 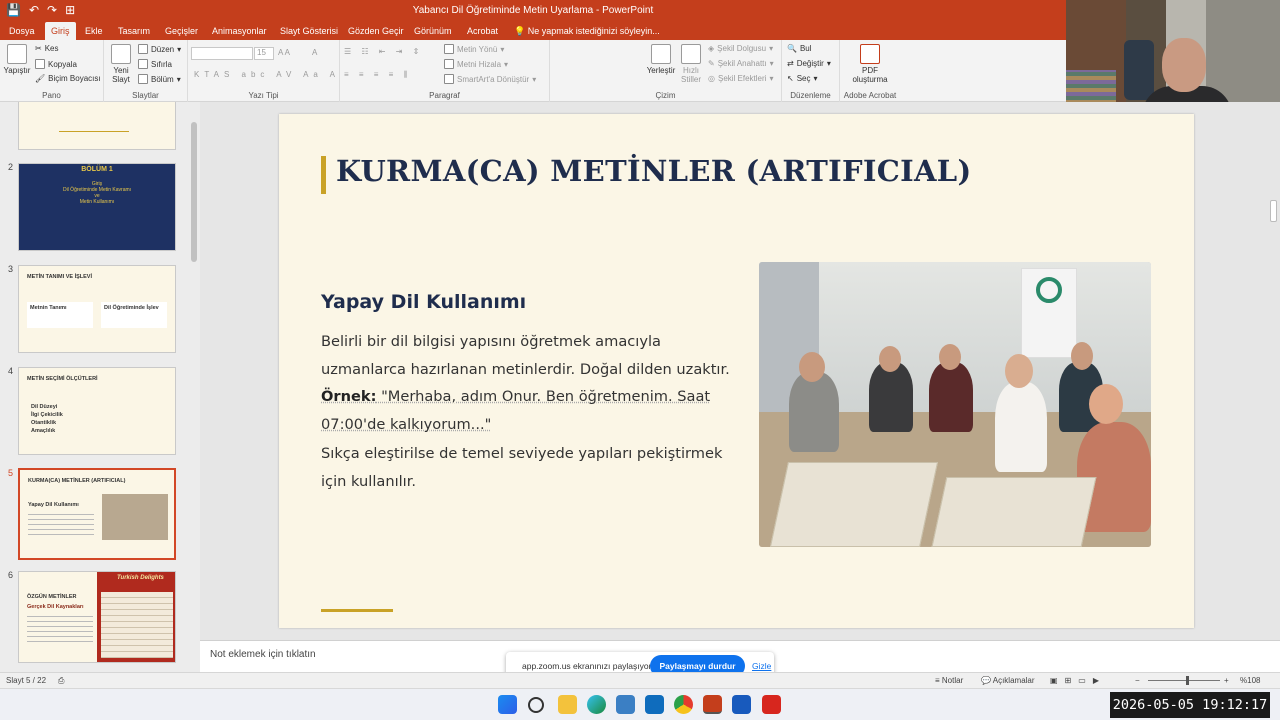 What do you see at coordinates (267, 74) in the screenshot?
I see `font-style-buttons: KTAS abc AV Aa A` at bounding box center [267, 74].